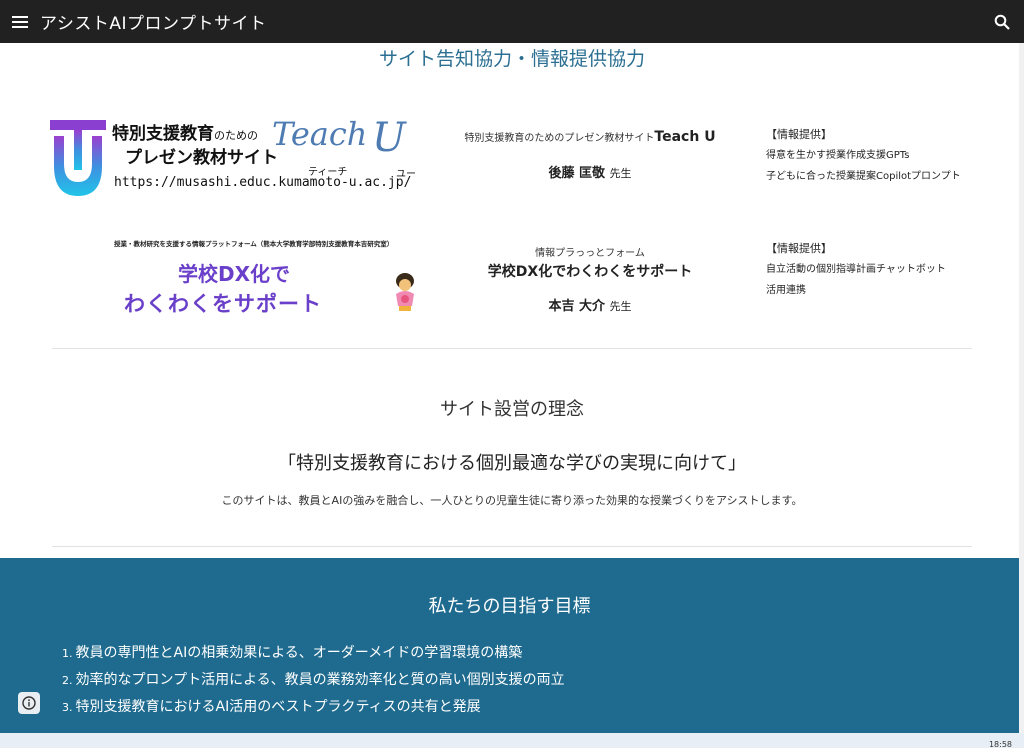  What do you see at coordinates (512, 740) in the screenshot?
I see `taskbar` at bounding box center [512, 740].